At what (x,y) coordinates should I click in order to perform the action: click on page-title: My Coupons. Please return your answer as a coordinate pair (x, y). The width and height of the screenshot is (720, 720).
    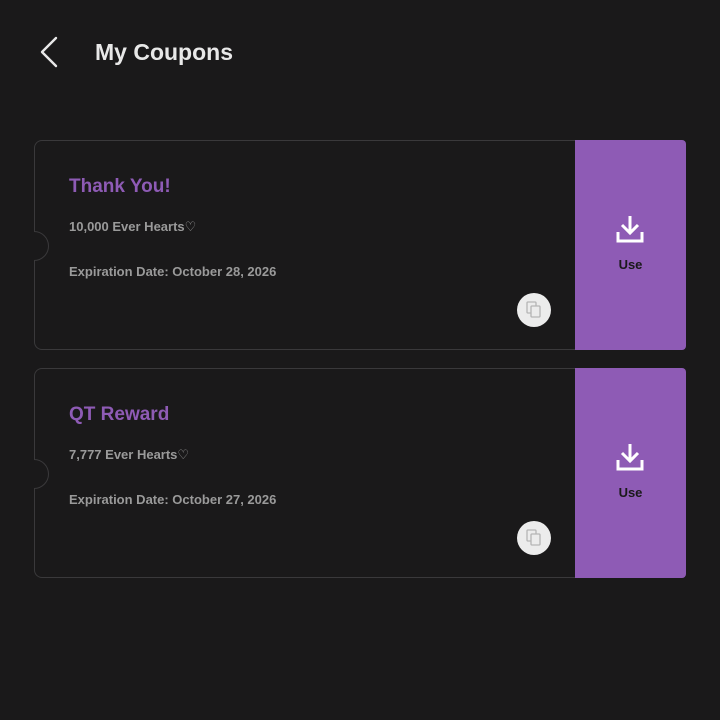
    Looking at the image, I should click on (164, 52).